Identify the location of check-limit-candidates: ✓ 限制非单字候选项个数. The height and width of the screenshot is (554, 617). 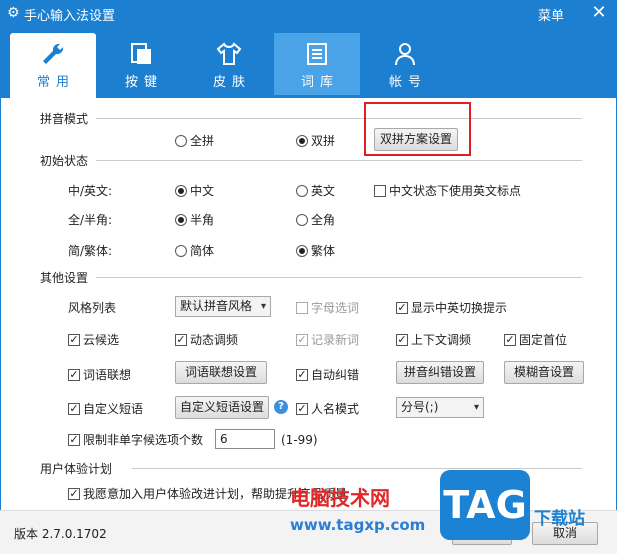
(135, 439).